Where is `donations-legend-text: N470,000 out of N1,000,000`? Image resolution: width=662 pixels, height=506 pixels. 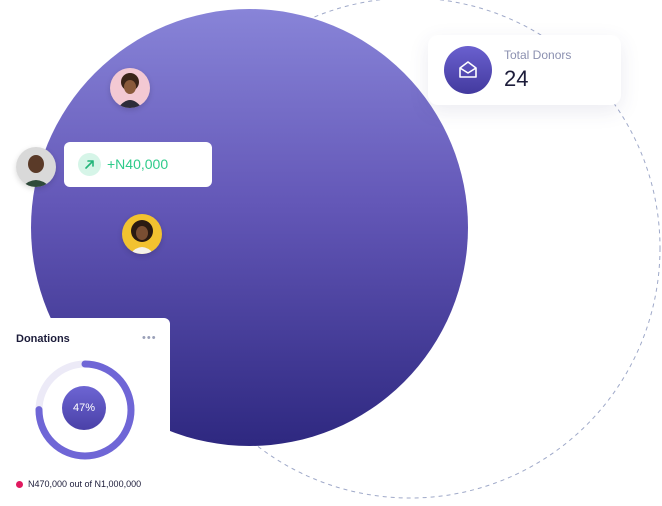 donations-legend-text: N470,000 out of N1,000,000 is located at coordinates (85, 484).